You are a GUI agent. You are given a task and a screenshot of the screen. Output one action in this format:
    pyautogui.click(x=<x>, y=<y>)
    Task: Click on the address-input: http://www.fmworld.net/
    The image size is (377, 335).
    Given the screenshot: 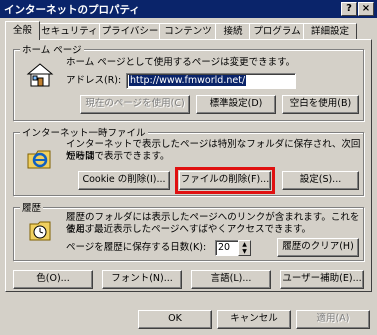 What is the action you would take?
    pyautogui.click(x=211, y=81)
    